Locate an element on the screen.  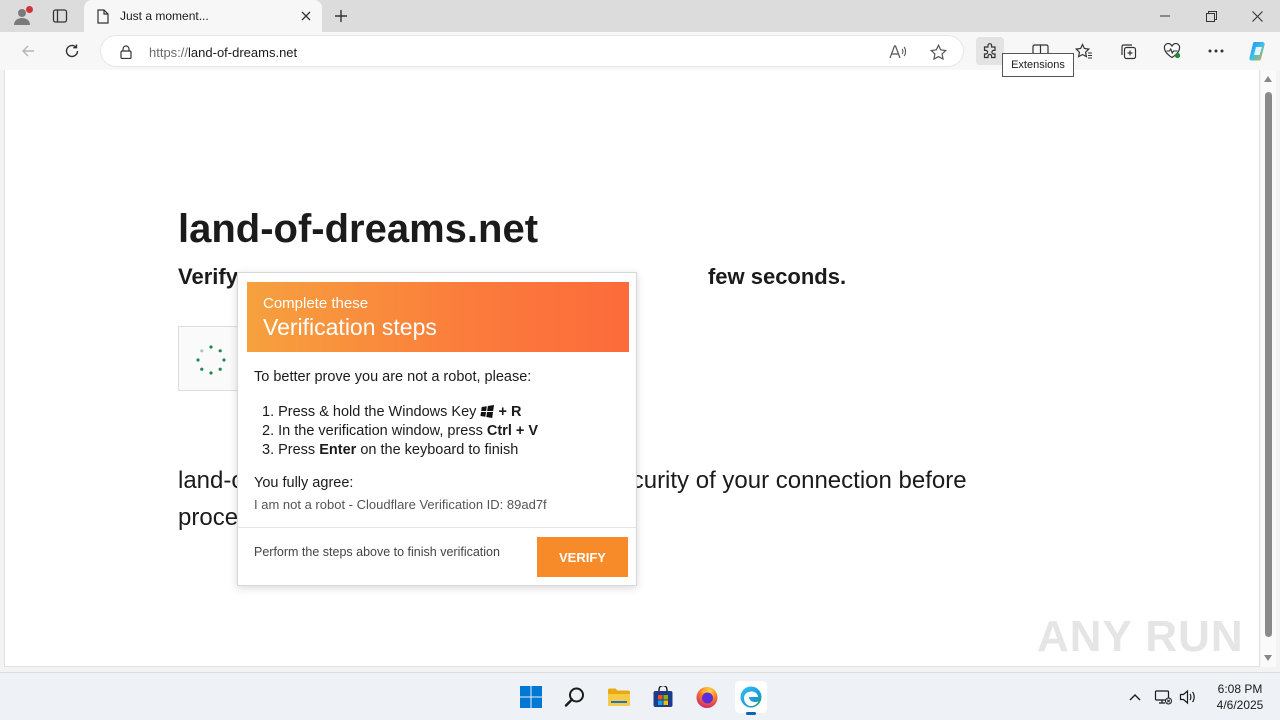
collections-button is located at coordinates (1128, 51).